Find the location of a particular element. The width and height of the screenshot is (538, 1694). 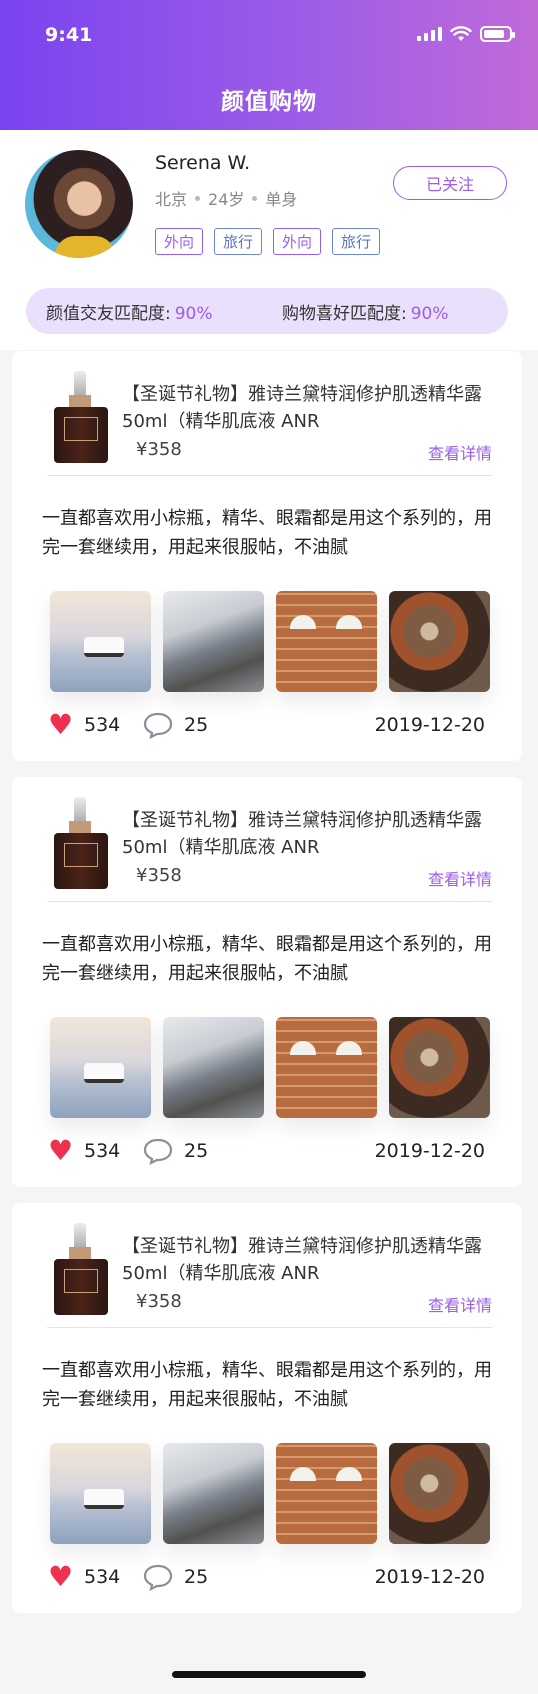

face-match: 颜值交友匹配度: 90% is located at coordinates (129, 311).